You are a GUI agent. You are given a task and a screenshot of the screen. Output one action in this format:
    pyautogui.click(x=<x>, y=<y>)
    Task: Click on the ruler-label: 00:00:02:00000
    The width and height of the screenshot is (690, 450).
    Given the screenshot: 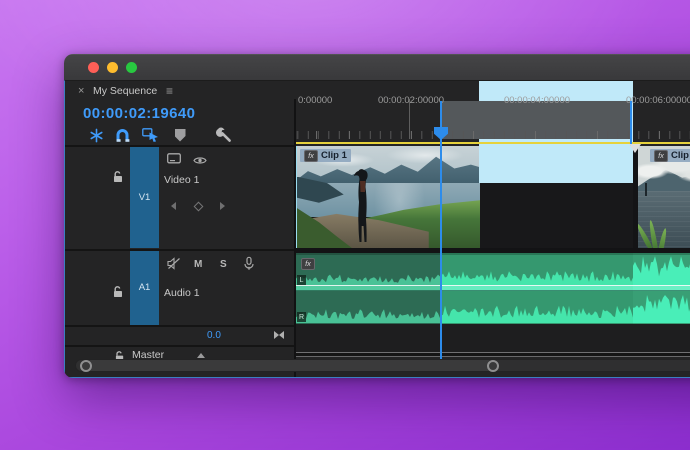 What is the action you would take?
    pyautogui.click(x=411, y=100)
    